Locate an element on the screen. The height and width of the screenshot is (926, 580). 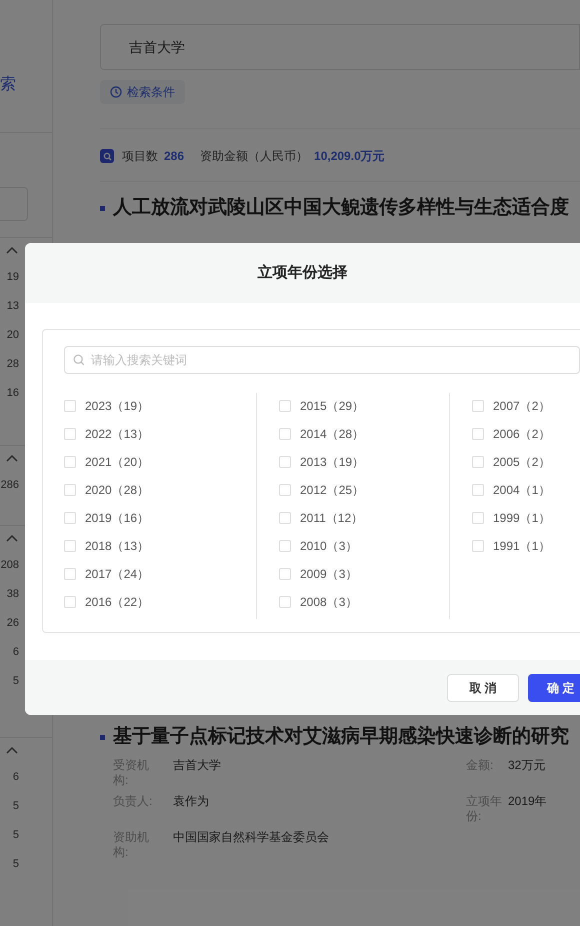
field-value: 2019年 is located at coordinates (527, 802).